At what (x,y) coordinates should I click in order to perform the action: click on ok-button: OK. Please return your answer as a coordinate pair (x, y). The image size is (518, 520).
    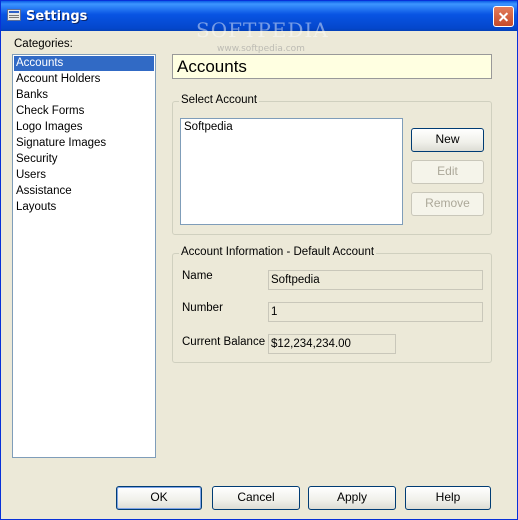
    Looking at the image, I should click on (159, 498).